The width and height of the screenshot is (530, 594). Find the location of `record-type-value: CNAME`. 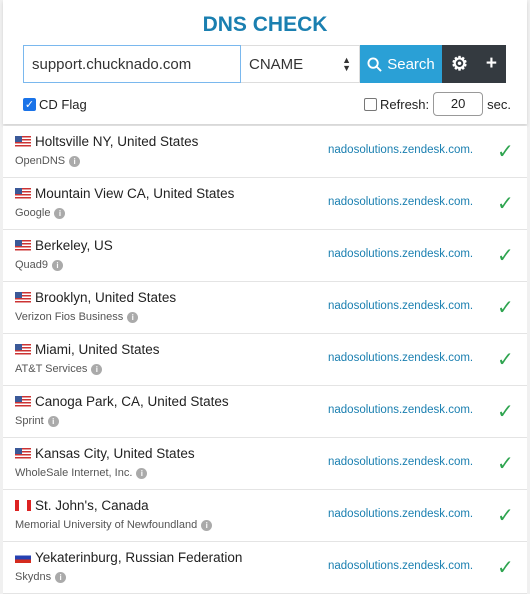

record-type-value: CNAME is located at coordinates (276, 64).